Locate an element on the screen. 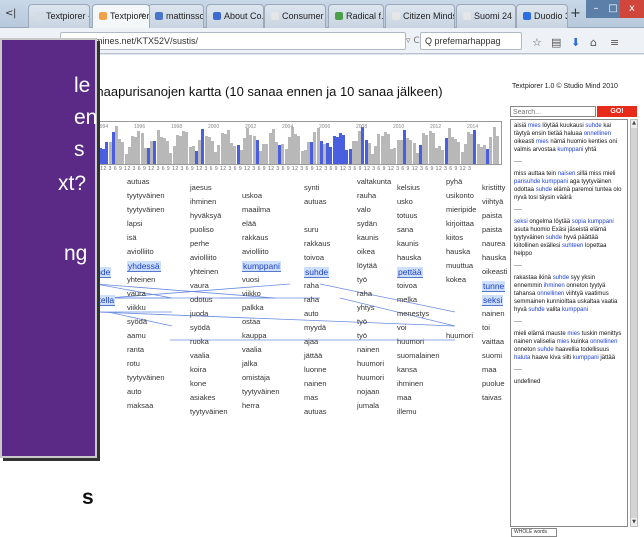  word-item: totuus is located at coordinates (407, 215).